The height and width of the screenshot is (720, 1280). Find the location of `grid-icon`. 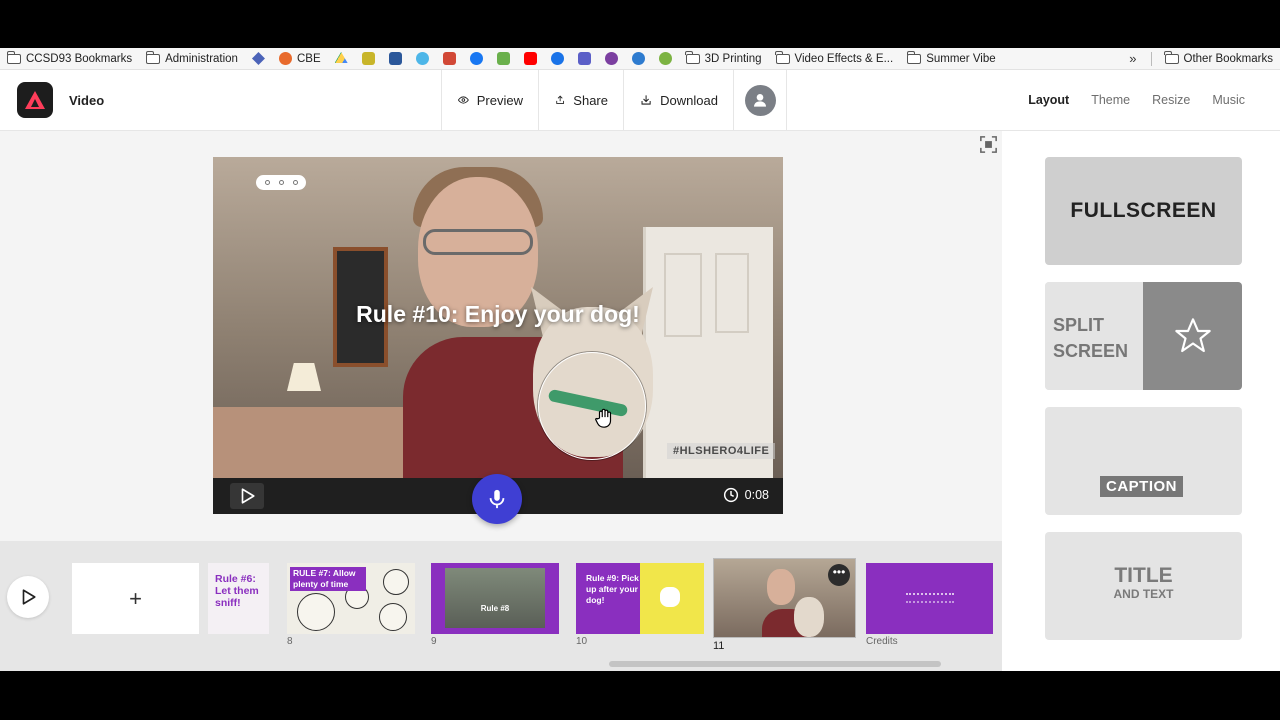

grid-icon is located at coordinates (503, 58).